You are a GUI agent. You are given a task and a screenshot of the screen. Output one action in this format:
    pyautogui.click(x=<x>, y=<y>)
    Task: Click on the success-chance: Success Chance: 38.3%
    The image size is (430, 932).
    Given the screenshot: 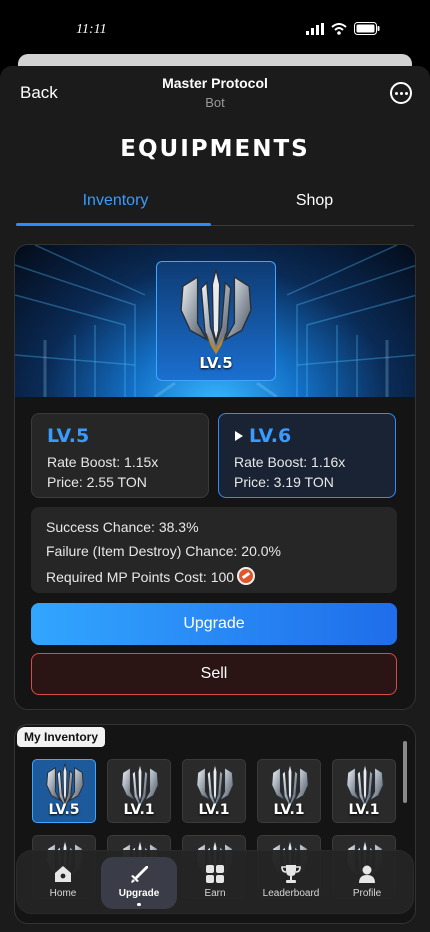 What is the action you would take?
    pyautogui.click(x=122, y=527)
    